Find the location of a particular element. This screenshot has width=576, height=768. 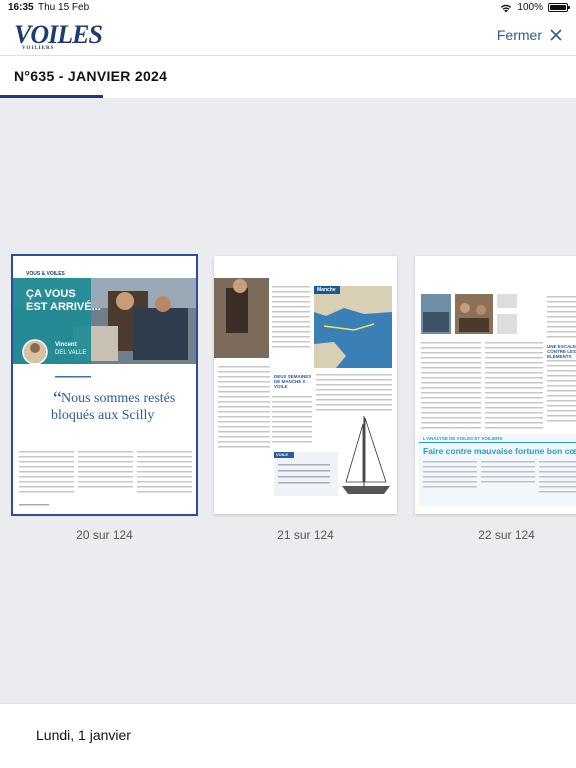

top-bar: VOILES VOILIERS Fermer is located at coordinates (288, 37).